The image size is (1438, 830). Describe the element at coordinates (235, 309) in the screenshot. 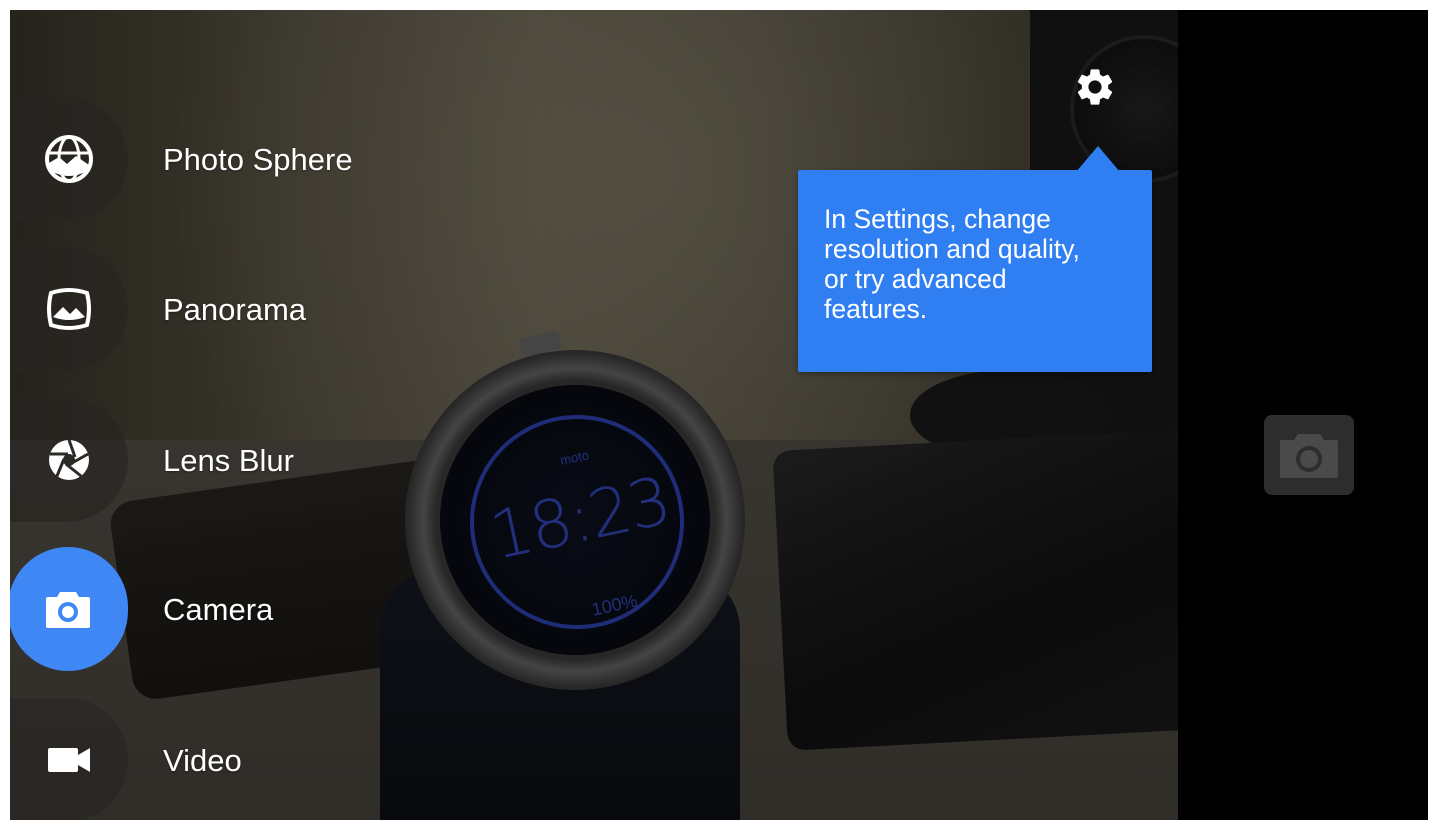

I see `mode-label: Panorama` at that location.